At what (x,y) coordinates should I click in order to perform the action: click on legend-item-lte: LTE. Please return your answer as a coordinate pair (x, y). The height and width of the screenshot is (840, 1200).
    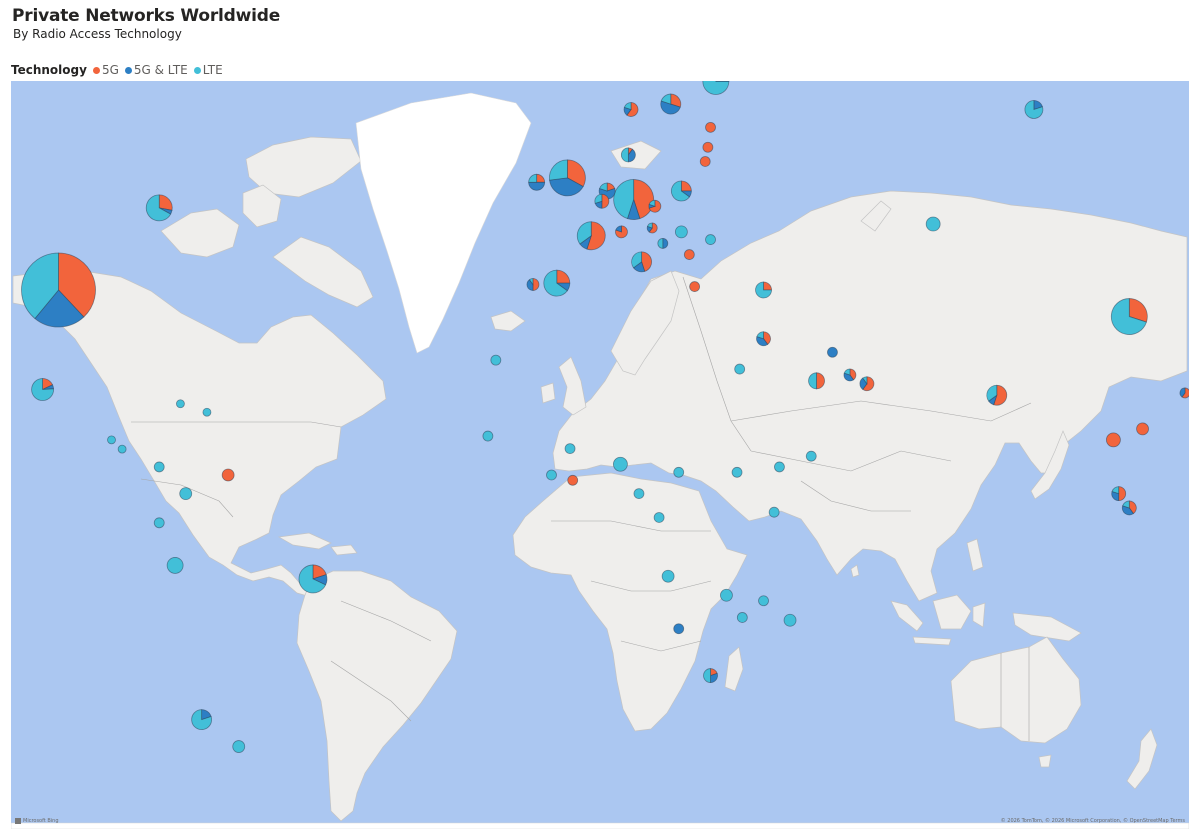
    Looking at the image, I should click on (208, 70).